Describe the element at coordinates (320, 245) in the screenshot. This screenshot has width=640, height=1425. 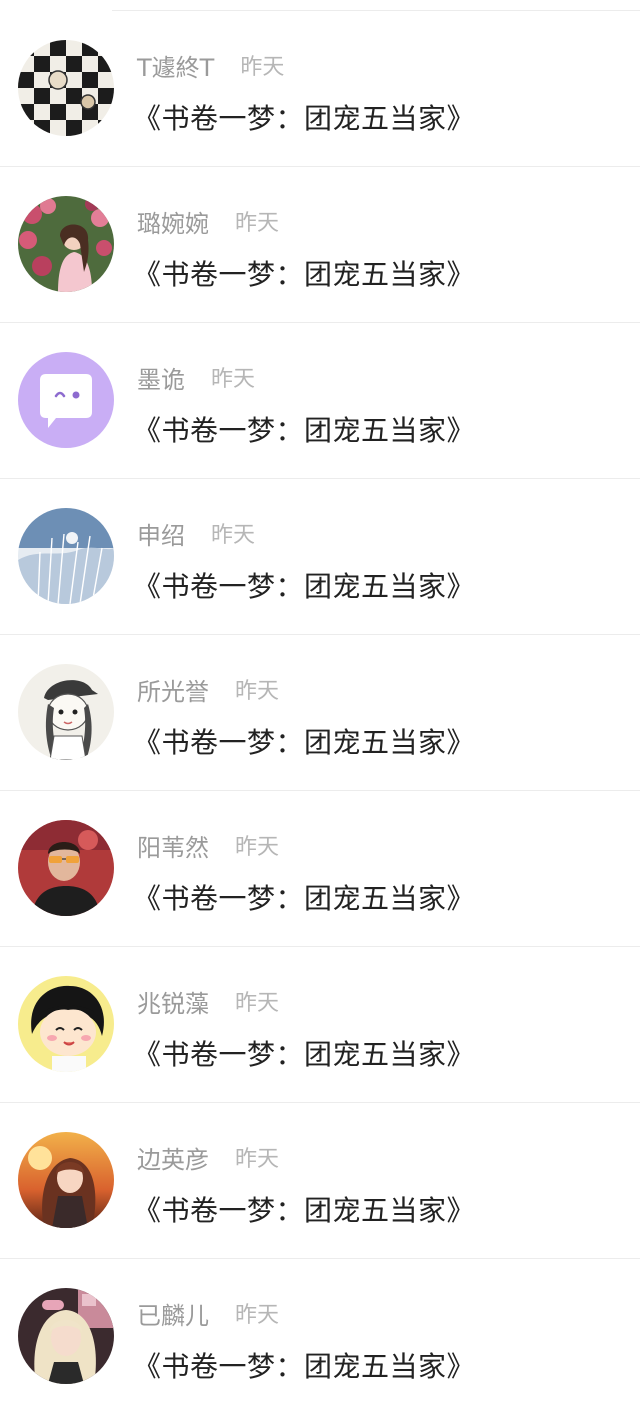
I see `list-item: 璐婉婉 昨天 《书卷一梦：团宠五当家》` at that location.